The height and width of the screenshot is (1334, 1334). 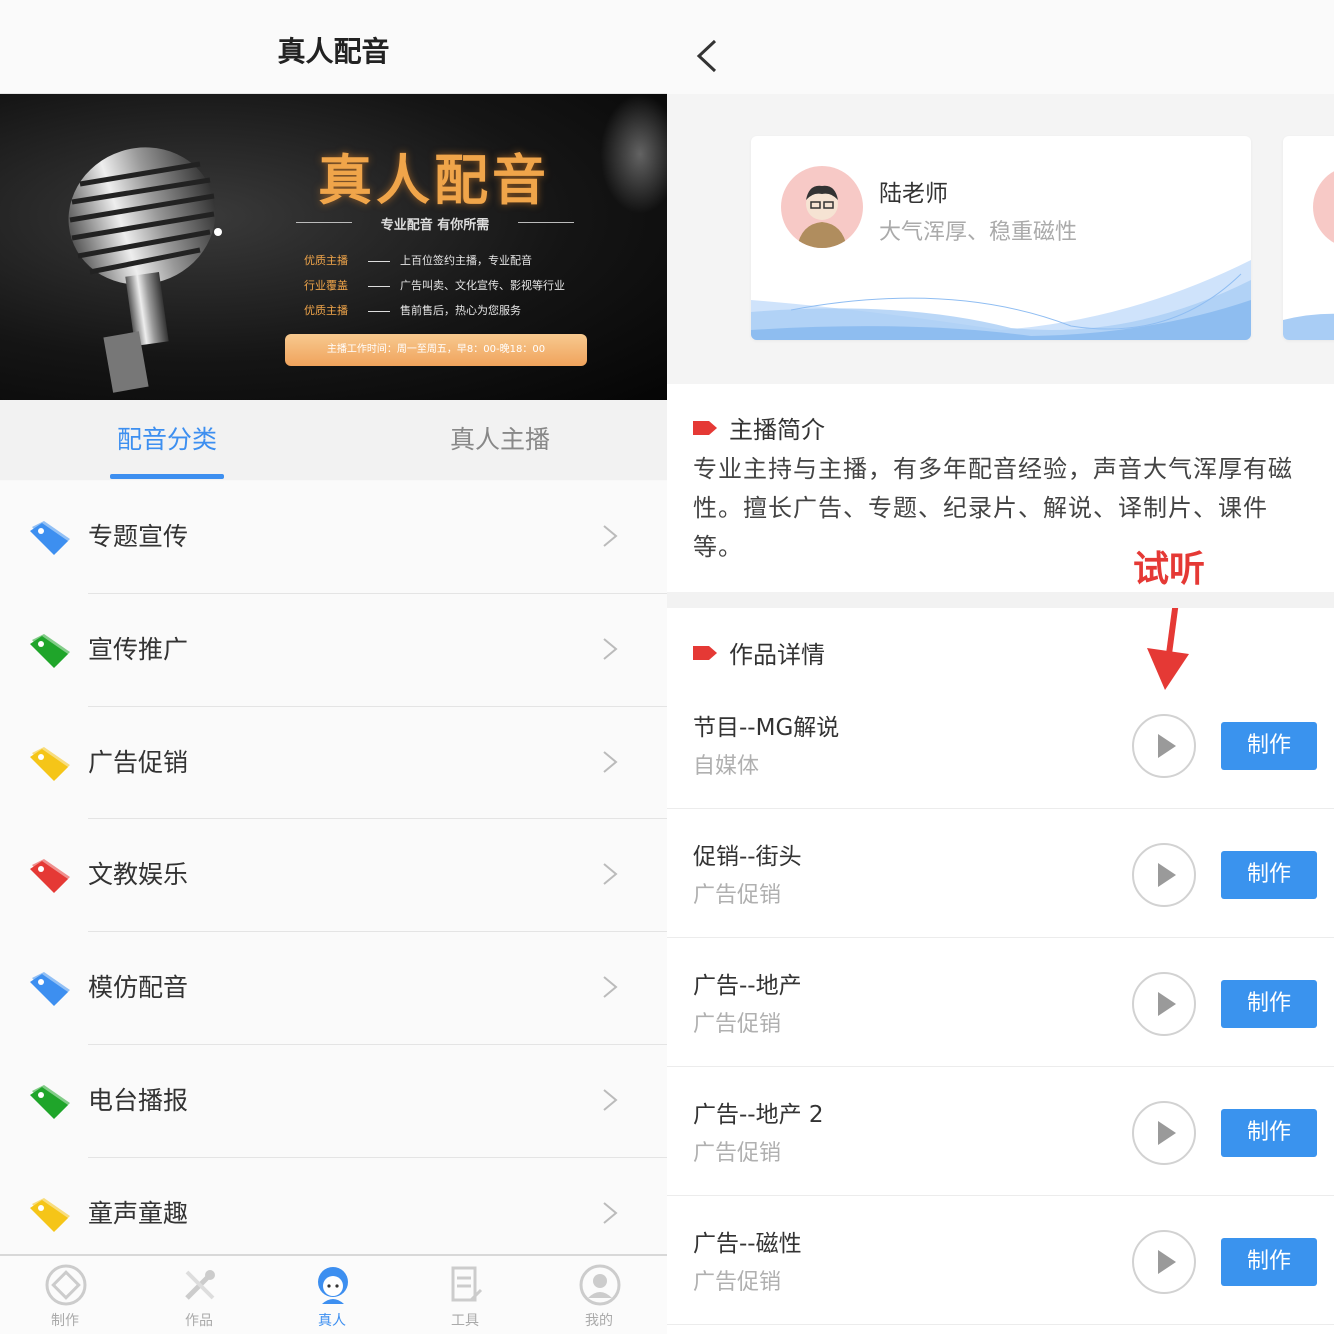 I want to click on work-item: 广告--磁性 广告促销 制作, so click(x=1000, y=1260).